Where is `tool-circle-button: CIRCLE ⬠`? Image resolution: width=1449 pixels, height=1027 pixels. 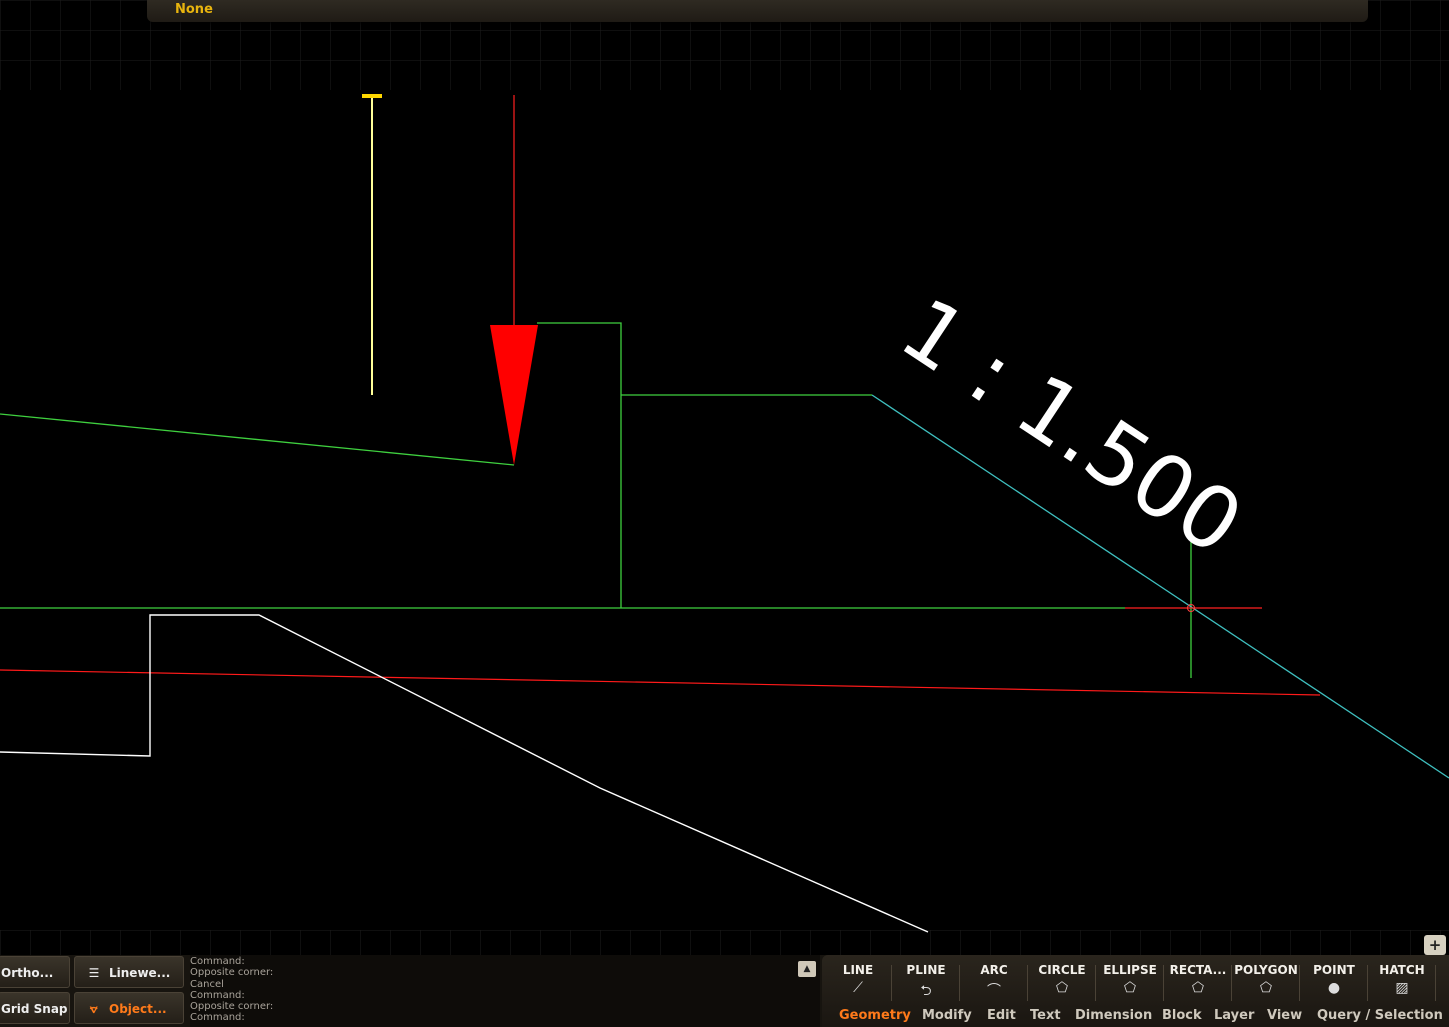
tool-circle-button: CIRCLE ⬠ is located at coordinates (1062, 981).